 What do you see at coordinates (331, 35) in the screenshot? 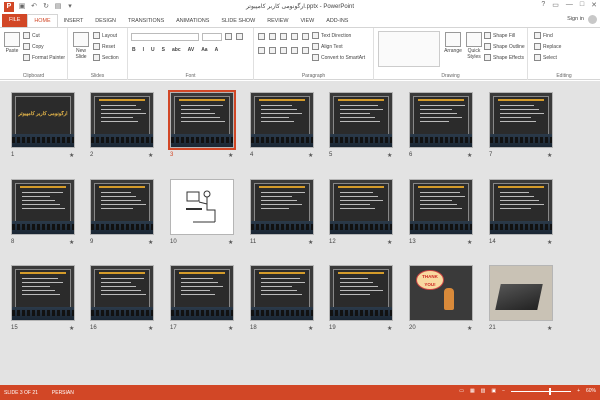
I see `text-direction-button: Text Direction` at bounding box center [331, 35].